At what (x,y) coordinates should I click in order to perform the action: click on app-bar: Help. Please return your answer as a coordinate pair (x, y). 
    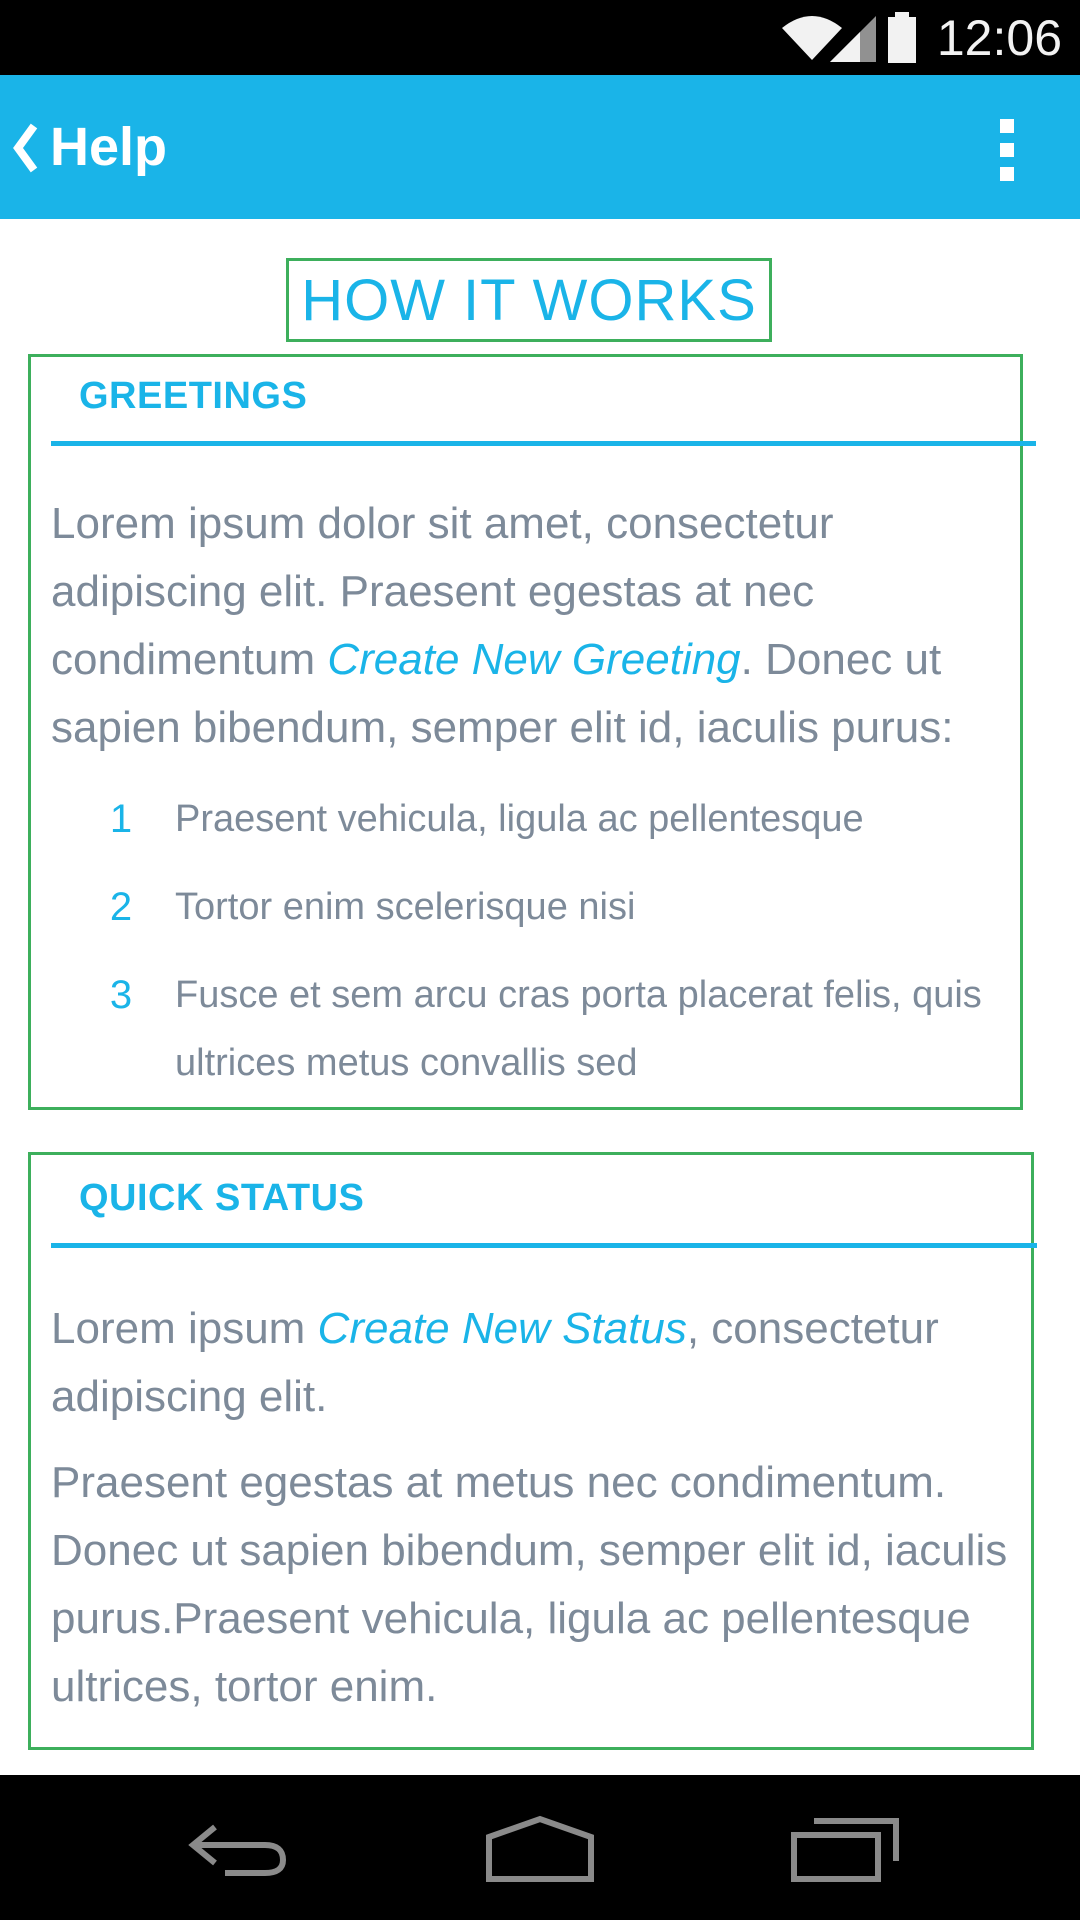
    Looking at the image, I should click on (540, 147).